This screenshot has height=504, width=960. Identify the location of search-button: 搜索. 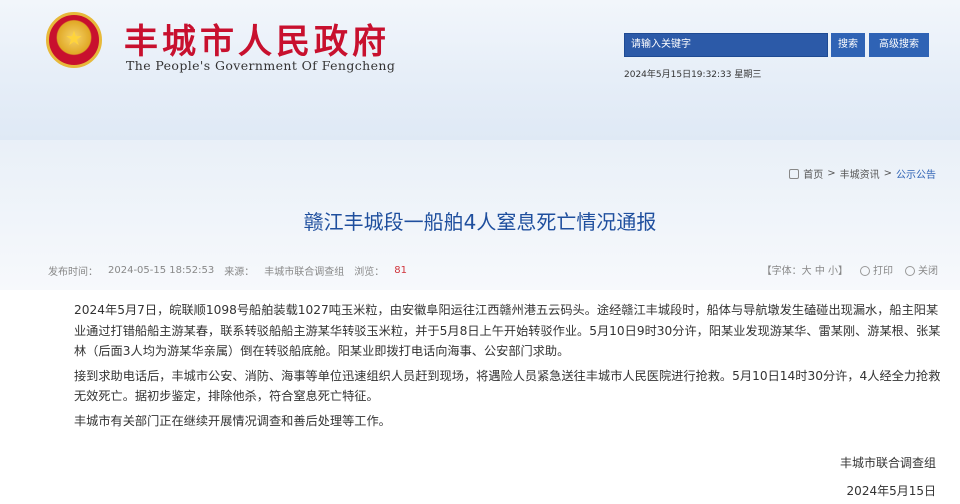
(848, 45).